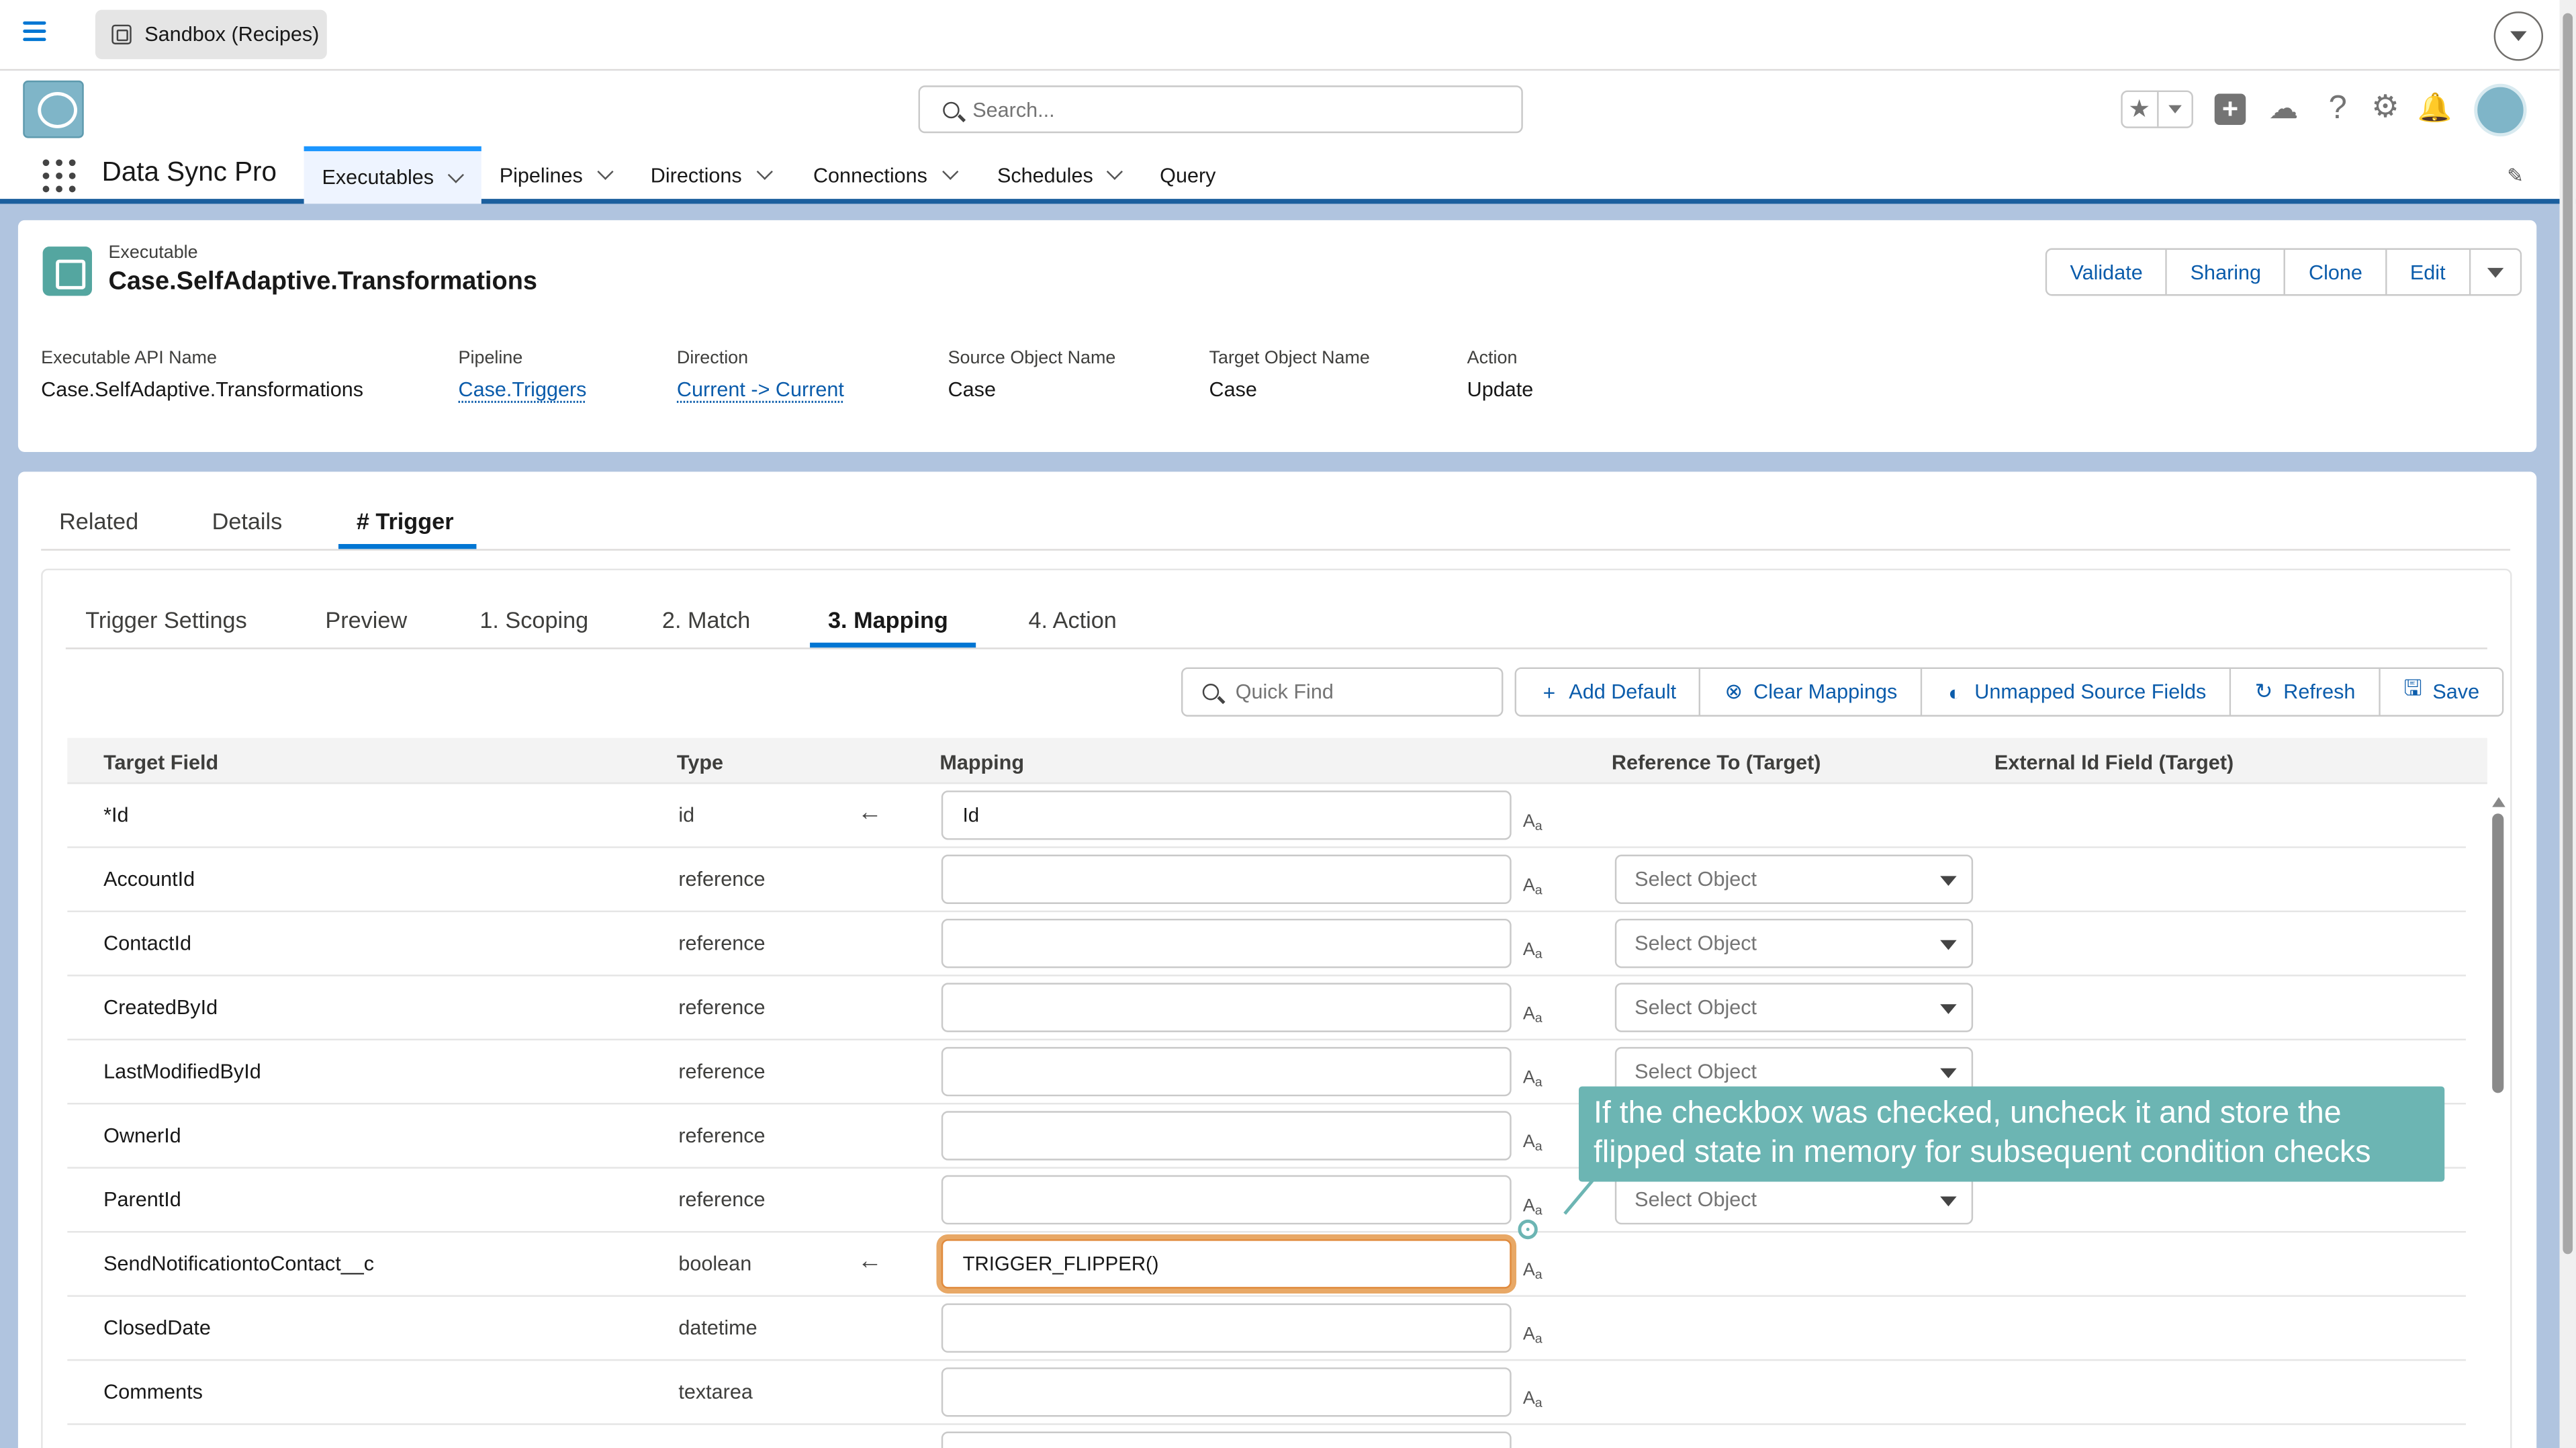 This screenshot has width=2576, height=1448. I want to click on top-dropdown-button, so click(2518, 36).